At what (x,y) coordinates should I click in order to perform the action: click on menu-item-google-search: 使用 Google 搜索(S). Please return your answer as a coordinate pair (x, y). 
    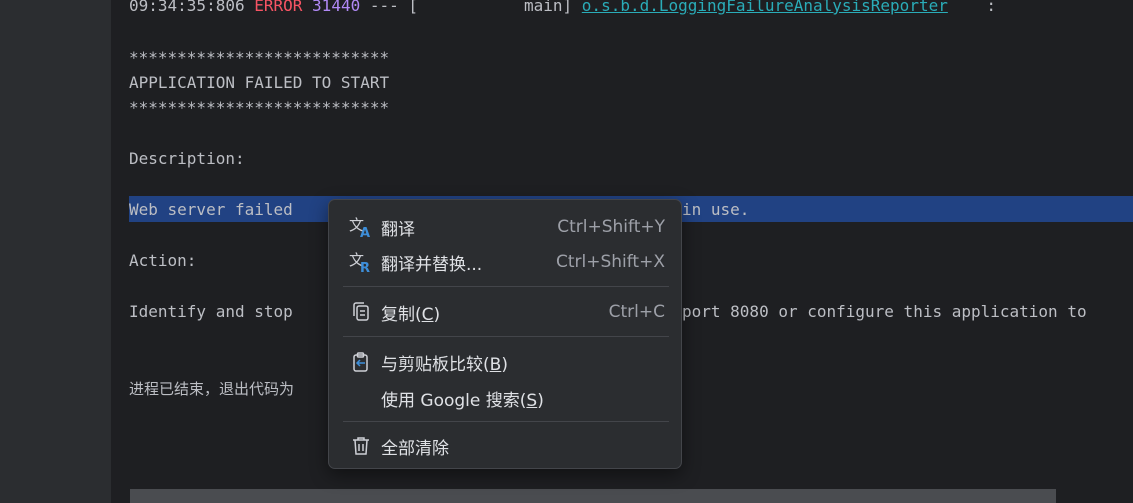
    Looking at the image, I should click on (505, 398).